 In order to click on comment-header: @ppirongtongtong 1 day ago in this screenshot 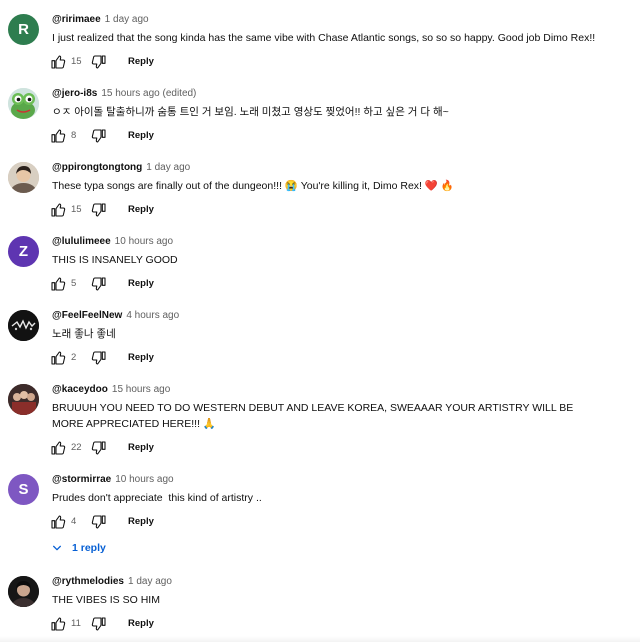, I will do `click(121, 168)`.